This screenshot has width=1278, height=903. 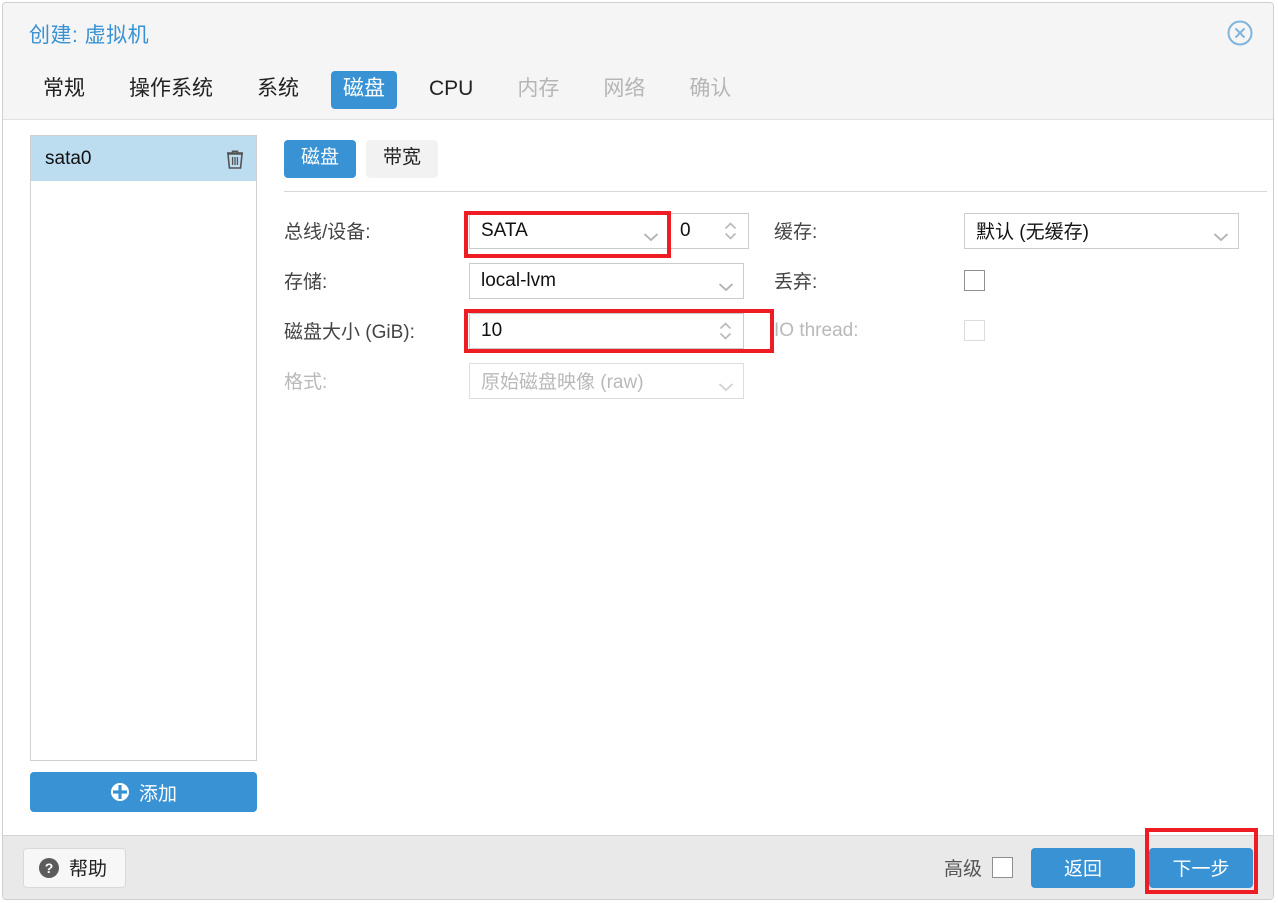 I want to click on bus-device-label: 总线/设备:, so click(x=327, y=233).